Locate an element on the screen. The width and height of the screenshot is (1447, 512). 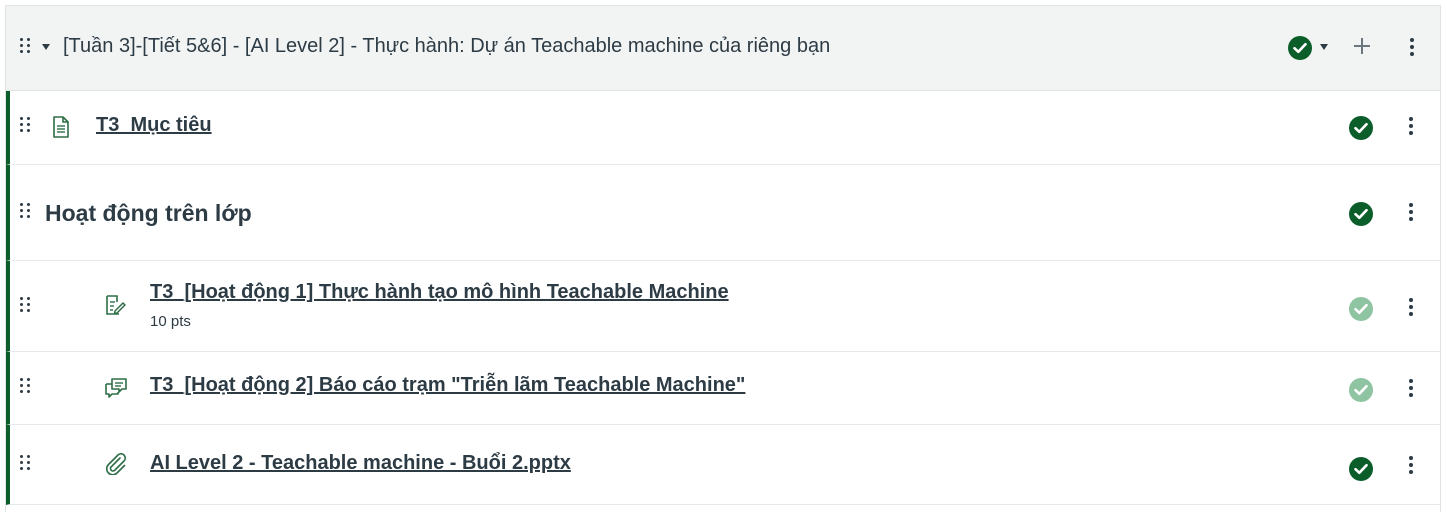
points-label: 10 pts is located at coordinates (170, 321).